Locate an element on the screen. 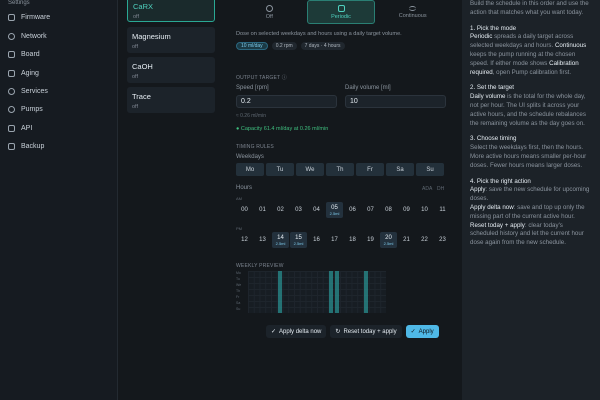 The height and width of the screenshot is (400, 600). hour-label: 00 is located at coordinates (244, 210).